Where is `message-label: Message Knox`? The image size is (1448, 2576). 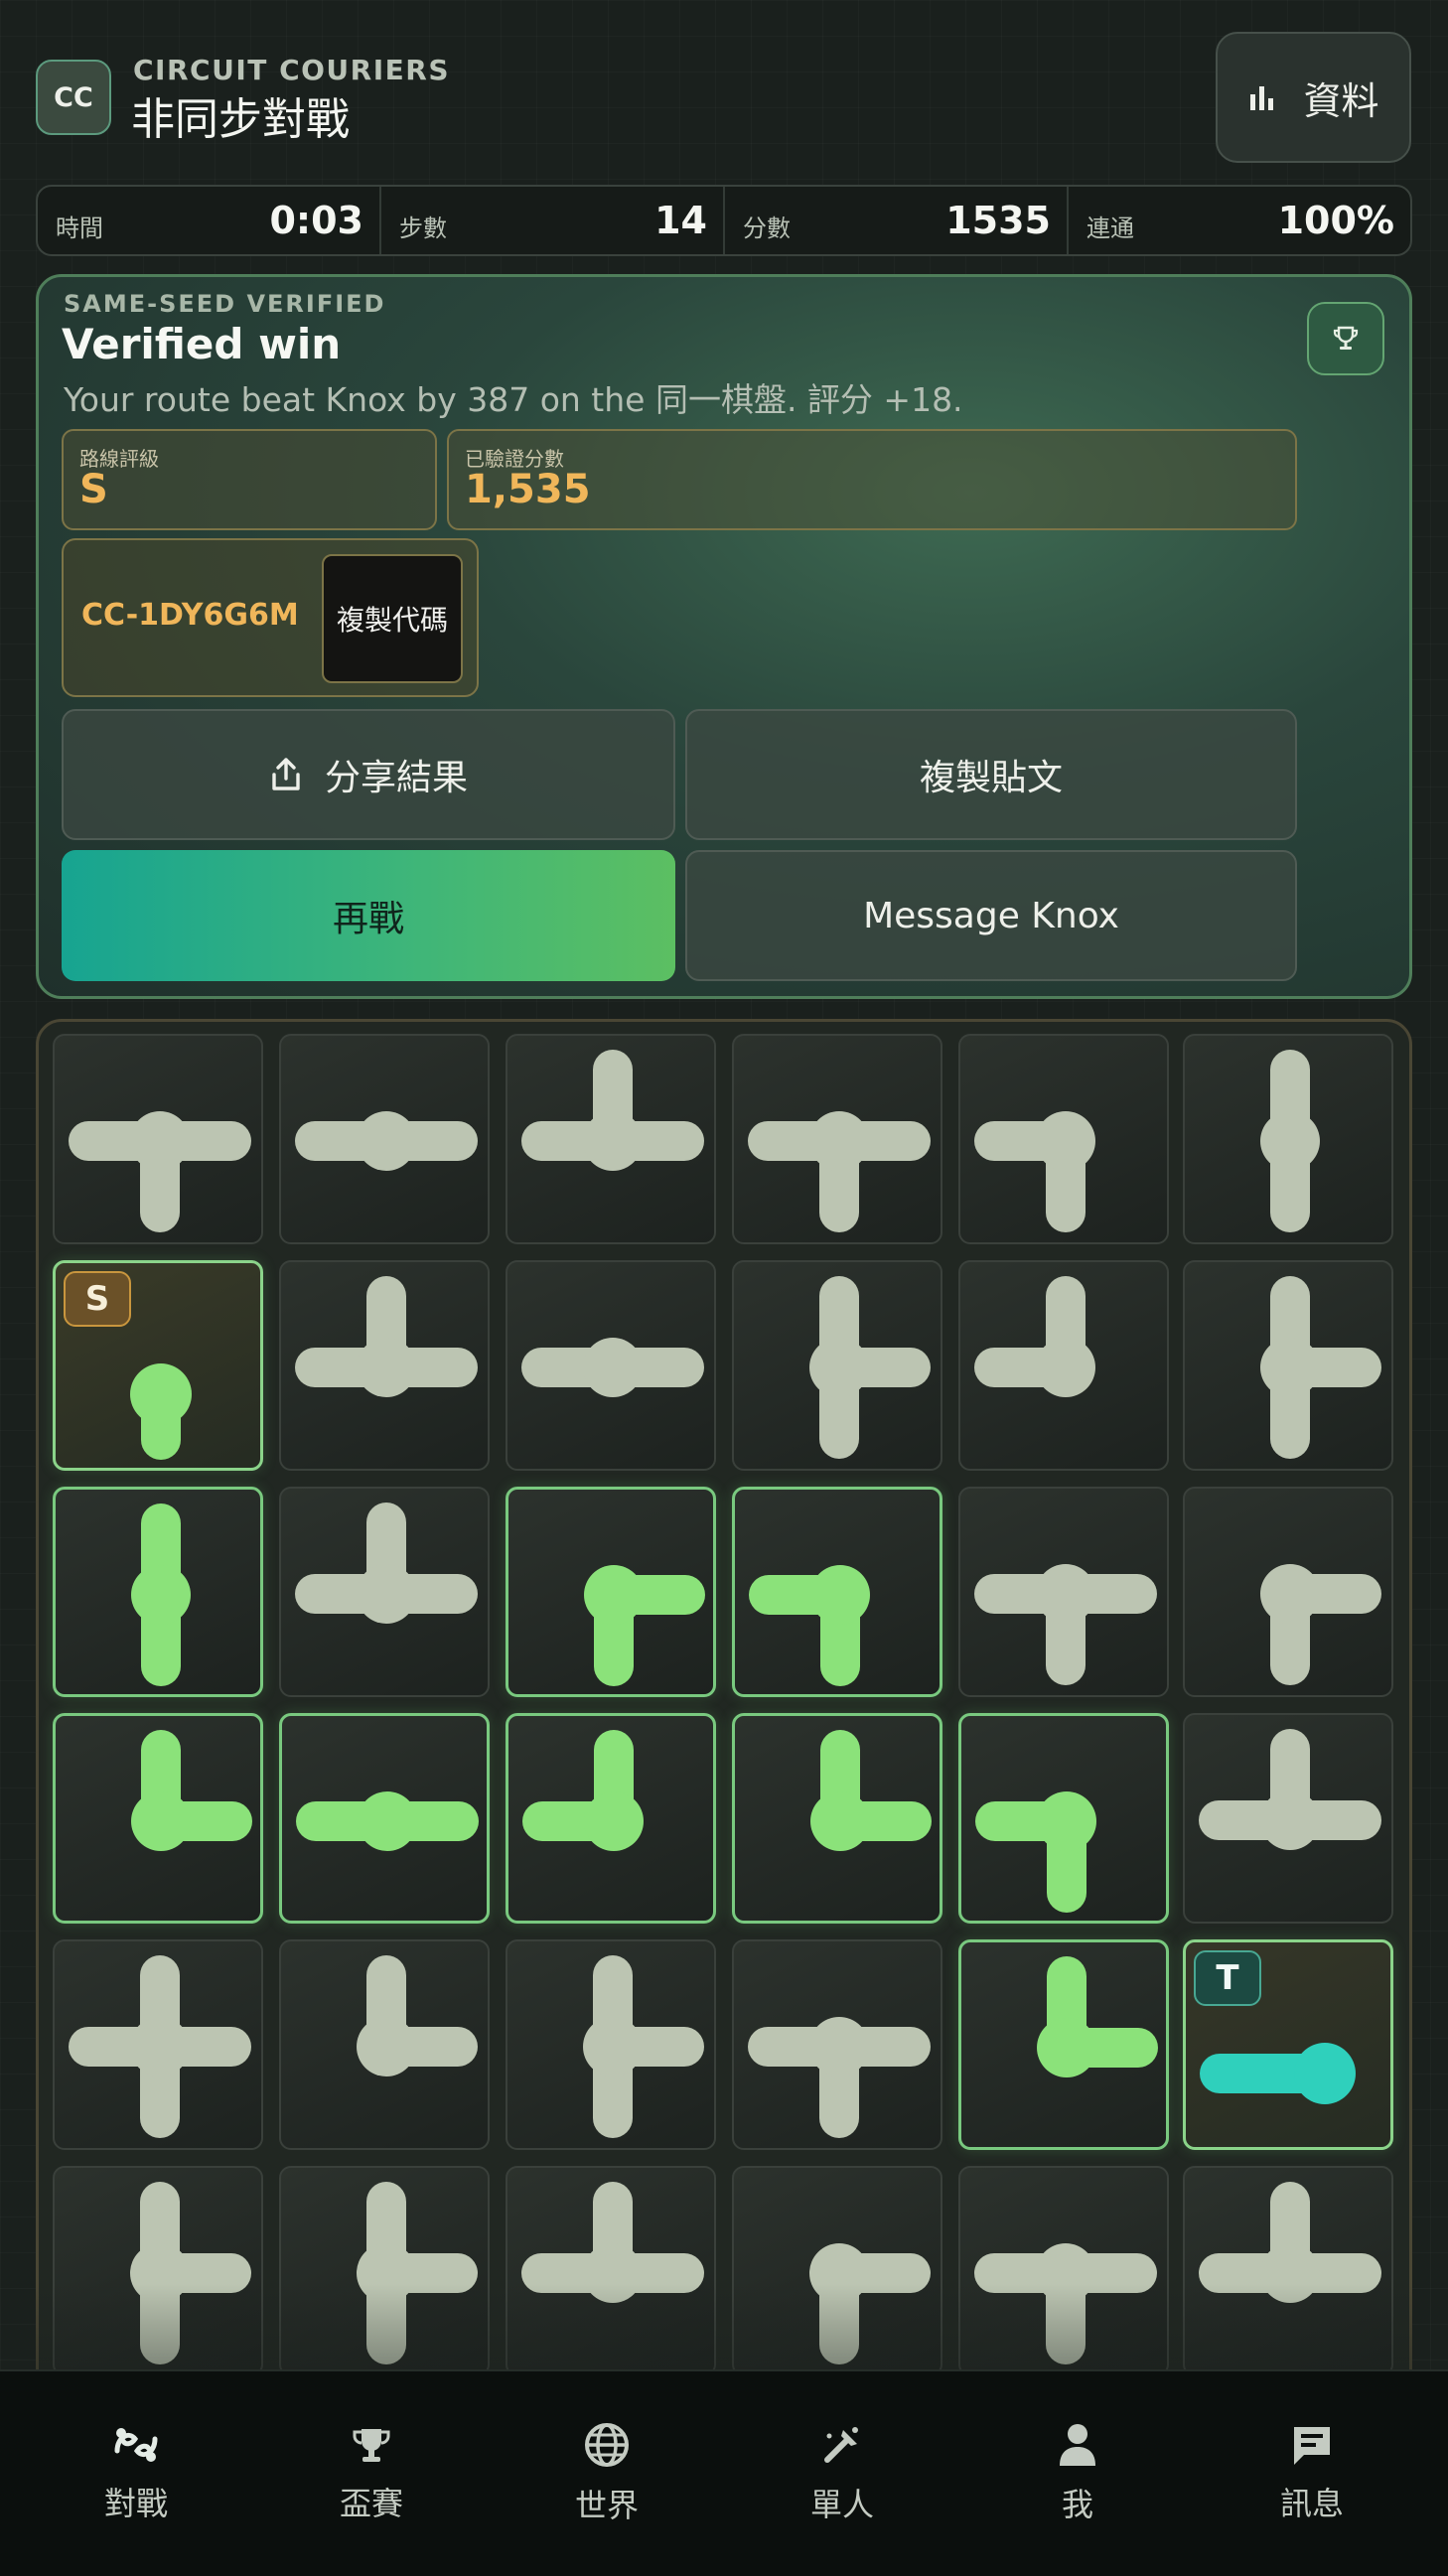
message-label: Message Knox is located at coordinates (991, 916).